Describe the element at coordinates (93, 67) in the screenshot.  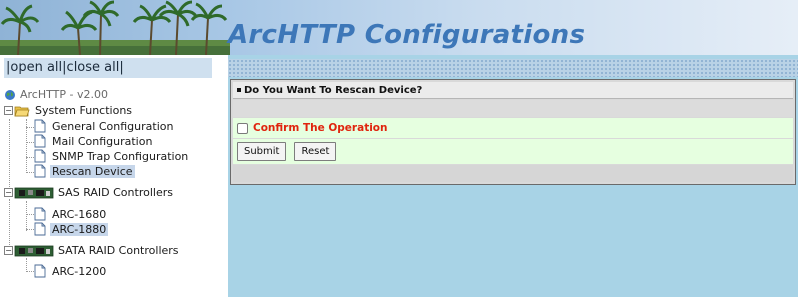
I see `close-all-link: close all` at that location.